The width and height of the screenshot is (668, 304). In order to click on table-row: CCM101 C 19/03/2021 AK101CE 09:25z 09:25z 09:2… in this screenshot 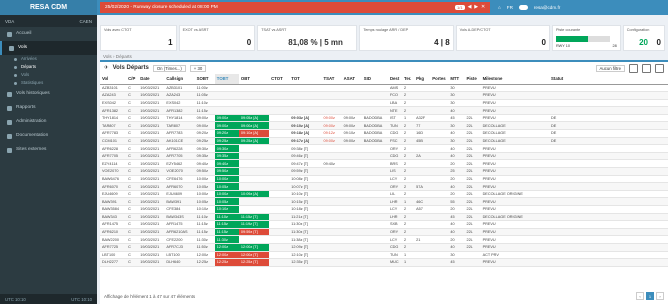, I will do `click(384, 141)`.